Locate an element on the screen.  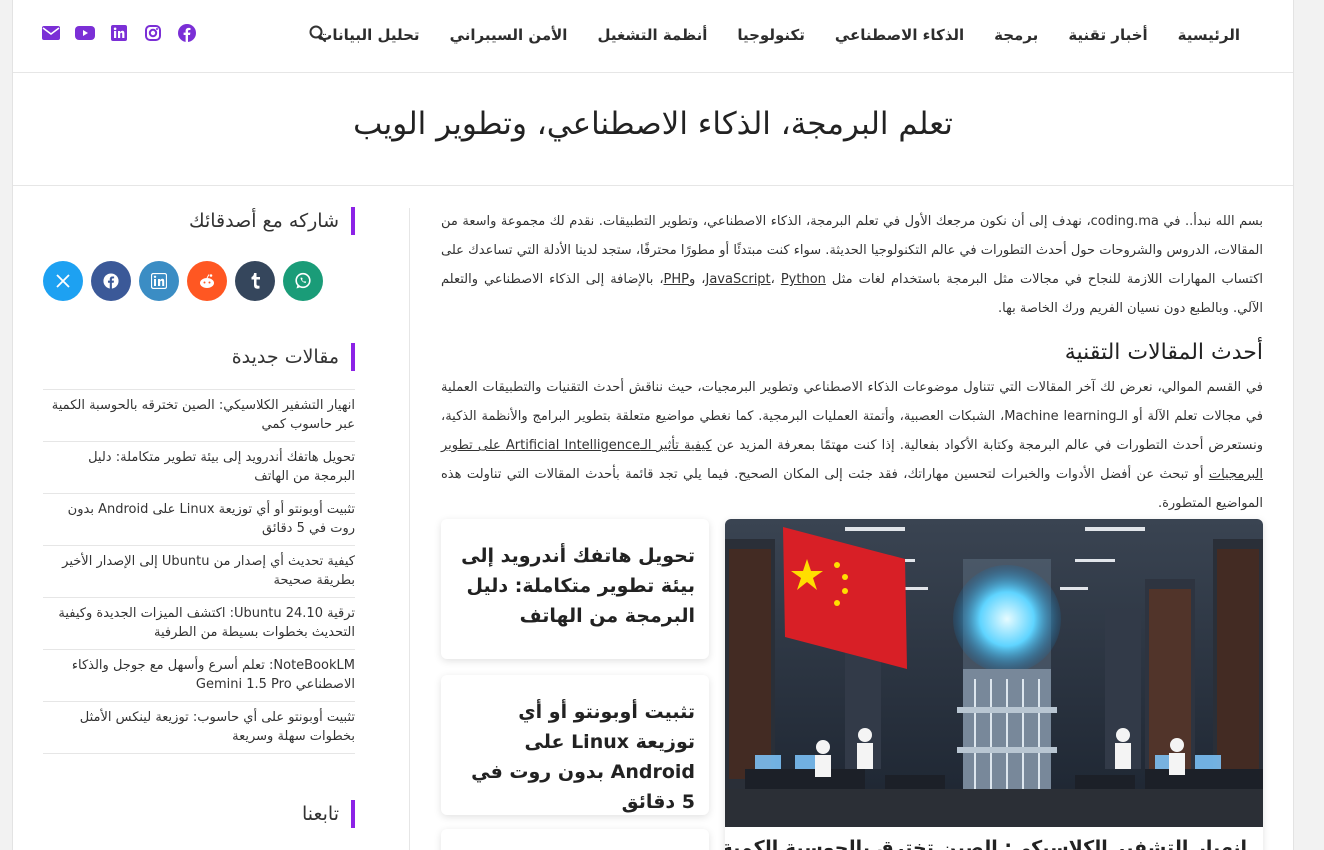
nav-item-ai: الذكاء الاصطناعي is located at coordinates (899, 35).